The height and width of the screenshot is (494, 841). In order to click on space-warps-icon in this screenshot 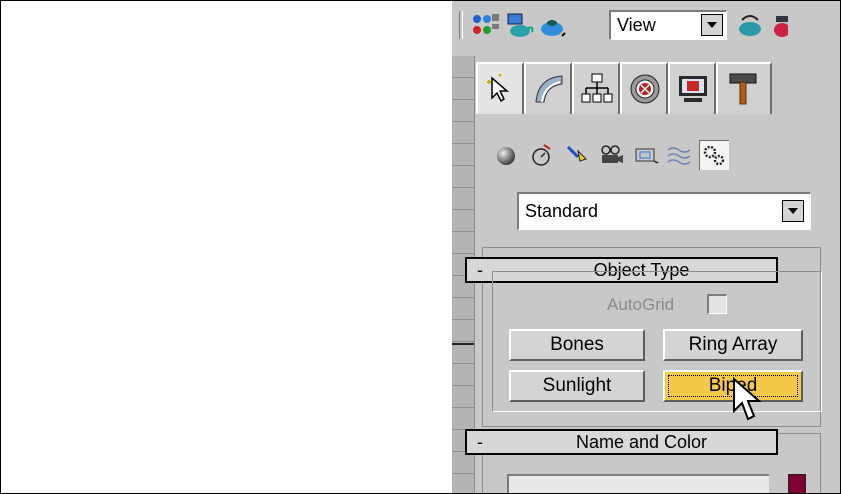, I will do `click(679, 155)`.